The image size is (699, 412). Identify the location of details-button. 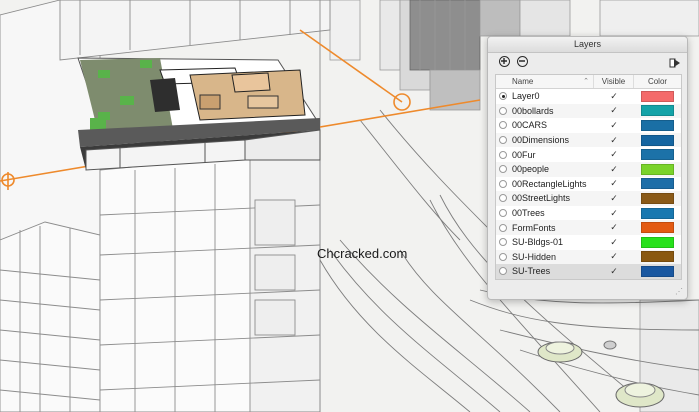
(675, 62).